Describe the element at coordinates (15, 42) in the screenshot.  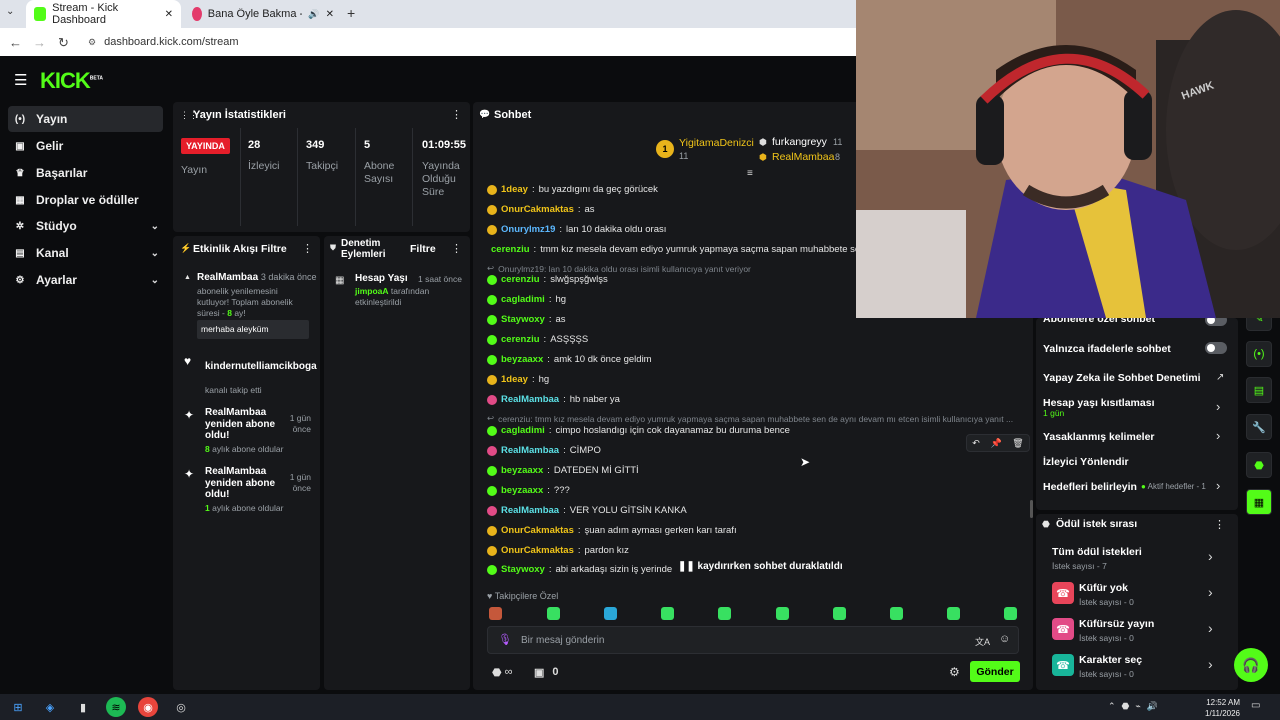
I see `back-icon: ←` at that location.